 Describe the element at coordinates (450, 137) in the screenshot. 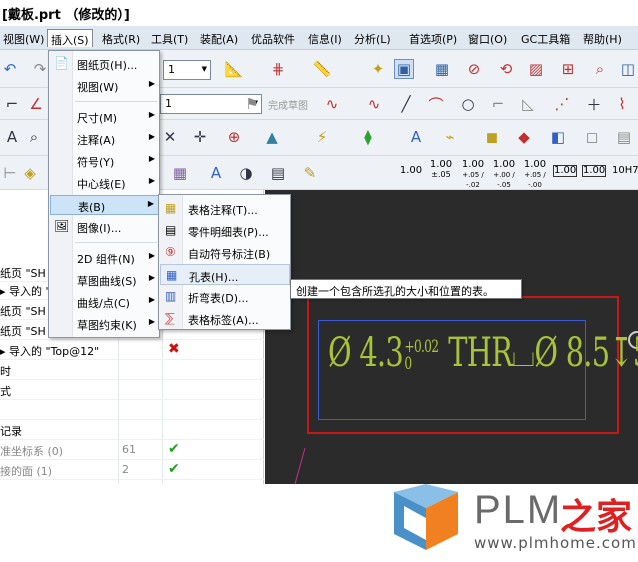

I see `brush-icon: ⌁` at that location.